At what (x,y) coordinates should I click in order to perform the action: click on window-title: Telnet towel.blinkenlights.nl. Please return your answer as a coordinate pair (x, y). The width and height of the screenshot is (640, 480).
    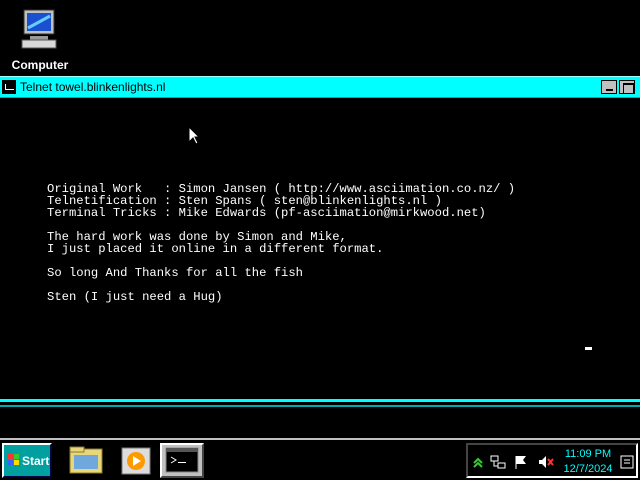
    Looking at the image, I should click on (93, 87).